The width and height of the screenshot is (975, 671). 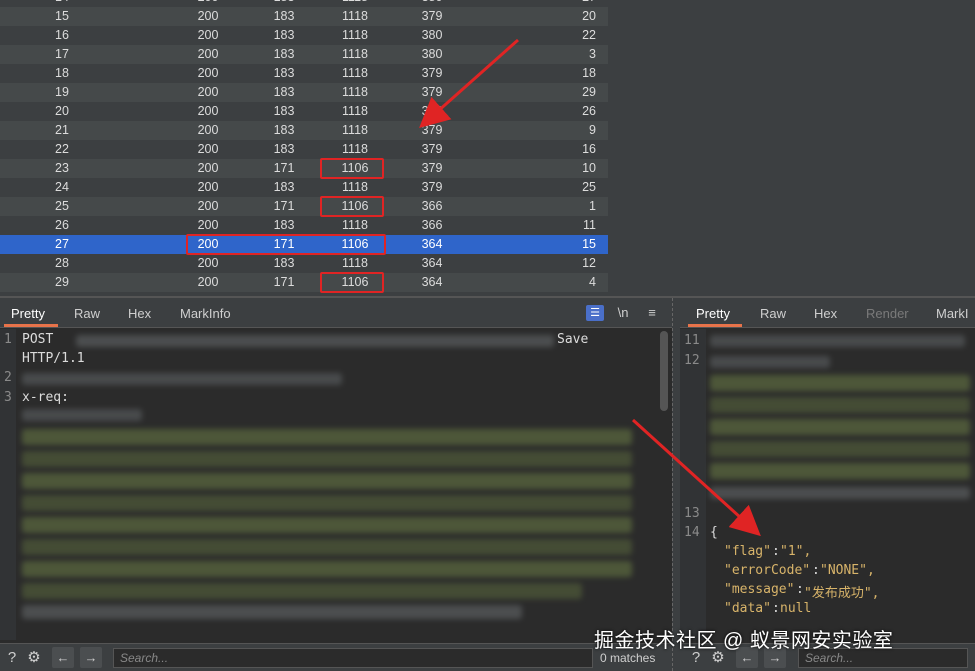 What do you see at coordinates (304, 92) in the screenshot?
I see `table-row: 19 200 183 1118 379 29` at bounding box center [304, 92].